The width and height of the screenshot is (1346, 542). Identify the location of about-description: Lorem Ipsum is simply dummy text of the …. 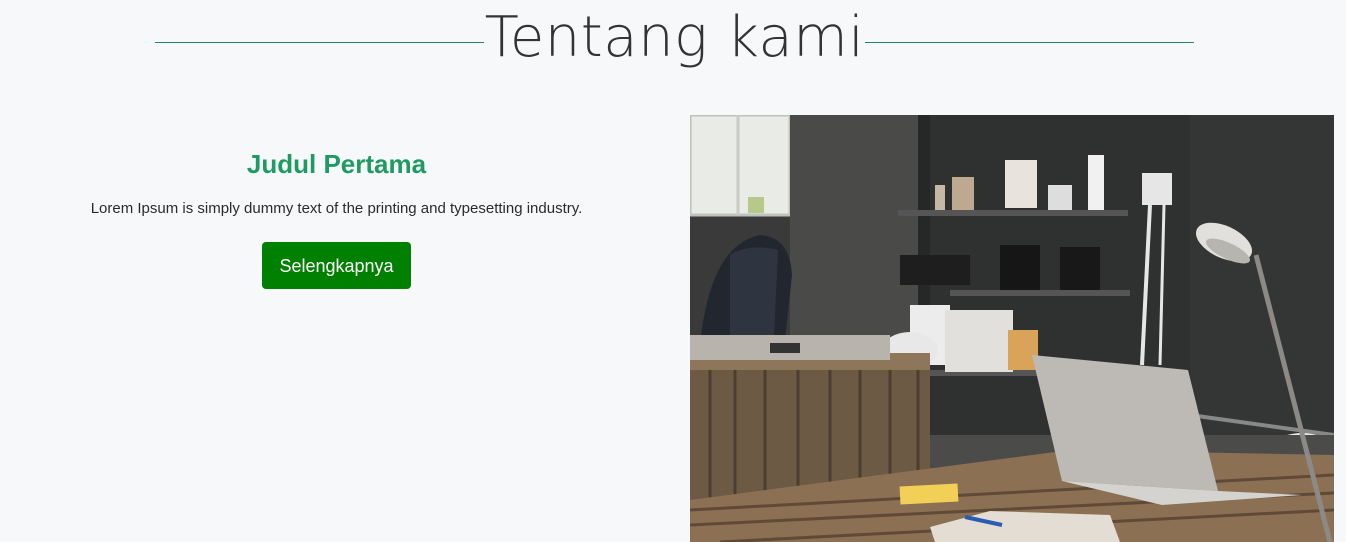
(336, 208).